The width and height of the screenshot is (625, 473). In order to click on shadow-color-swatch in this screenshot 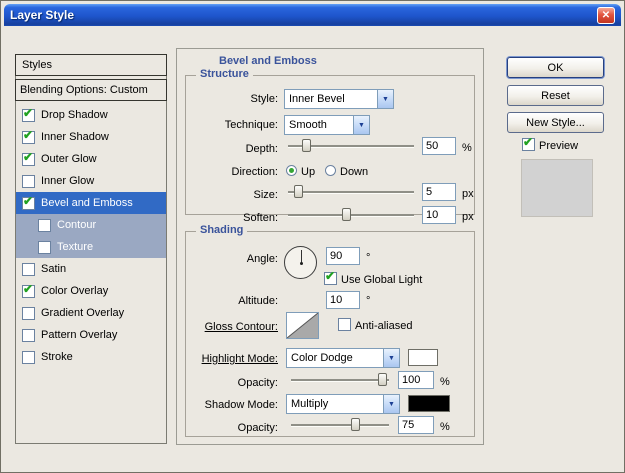, I will do `click(429, 403)`.